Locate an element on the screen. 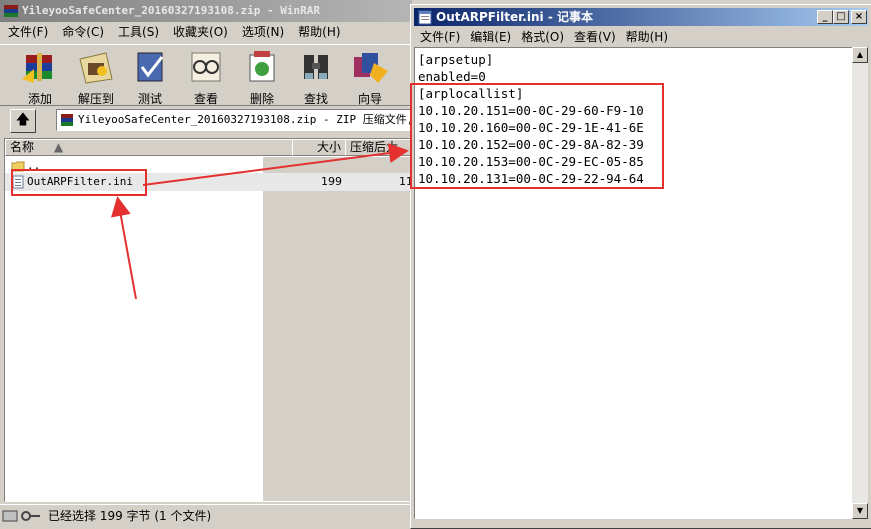 The width and height of the screenshot is (871, 529). view-button: 查看 is located at coordinates (206, 77).